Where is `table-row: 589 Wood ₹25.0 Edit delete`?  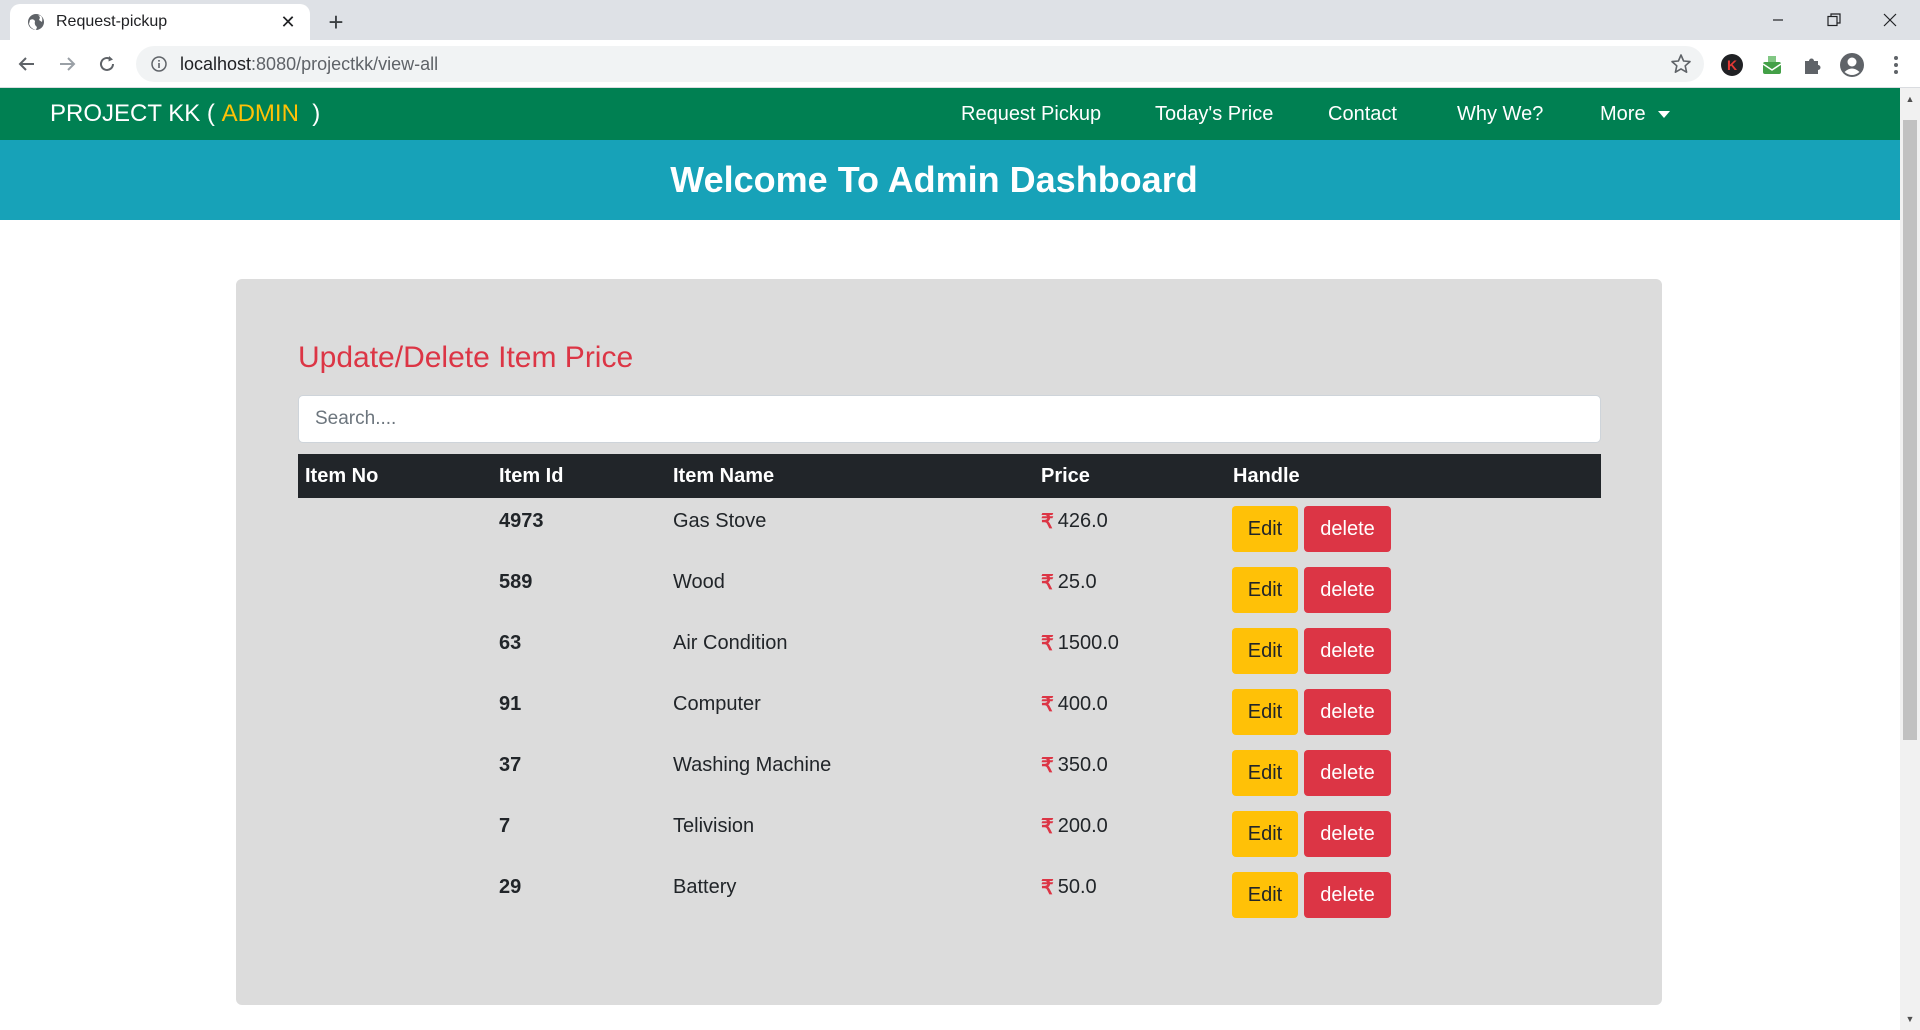 table-row: 589 Wood ₹25.0 Edit delete is located at coordinates (949, 589).